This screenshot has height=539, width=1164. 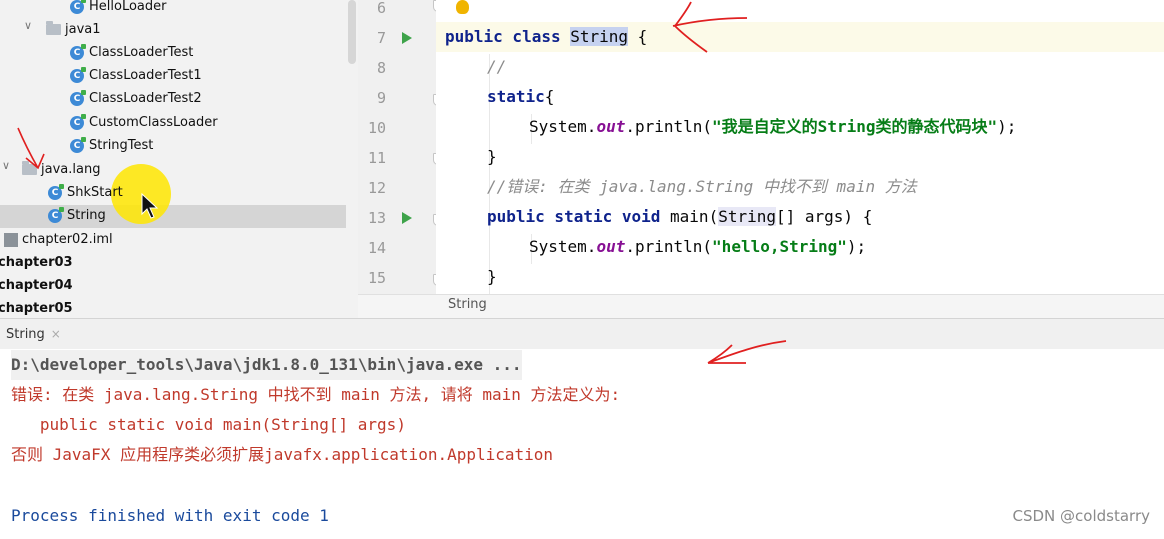 What do you see at coordinates (381, 38) in the screenshot?
I see `line-number: 7` at bounding box center [381, 38].